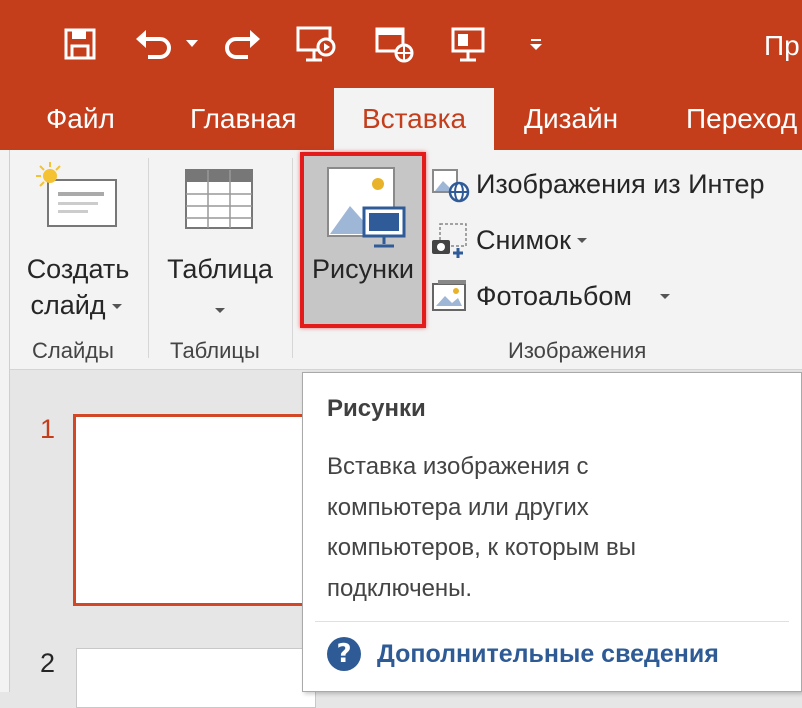  What do you see at coordinates (458, 466) in the screenshot?
I see `tooltip-line: Вставка изображения с` at bounding box center [458, 466].